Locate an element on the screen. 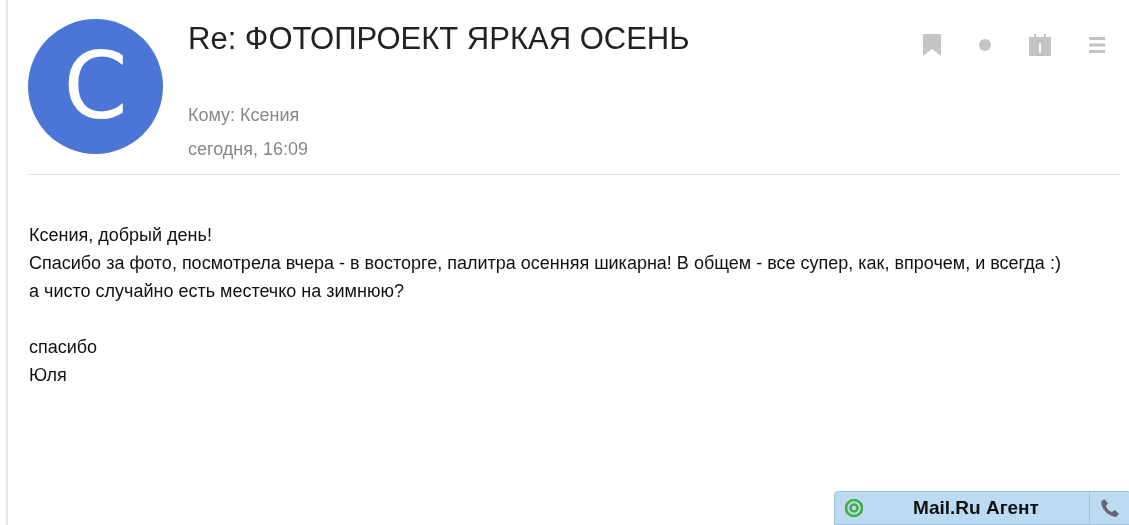 The height and width of the screenshot is (525, 1129). message-text: спасибо is located at coordinates (64, 347).